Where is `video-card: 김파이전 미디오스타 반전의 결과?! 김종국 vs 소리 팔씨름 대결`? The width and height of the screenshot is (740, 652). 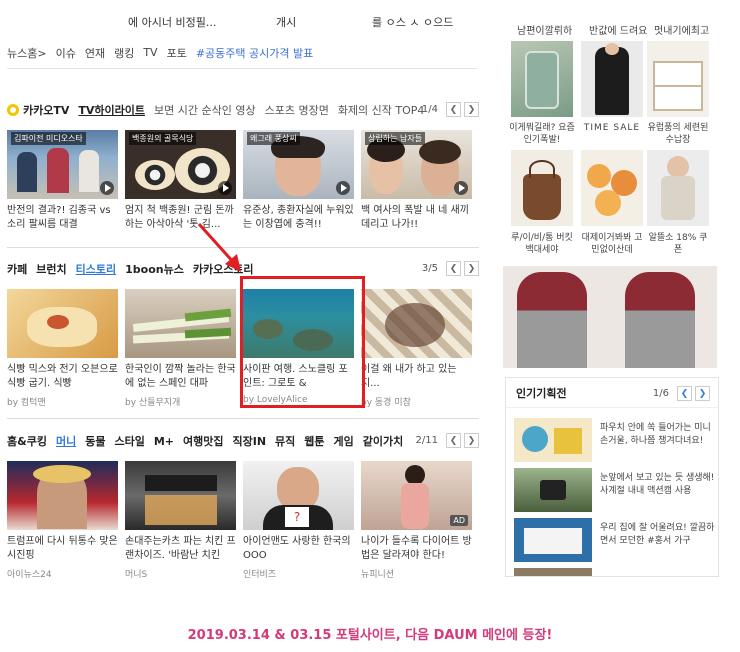 video-card: 김파이전 미디오스타 반전의 결과?! 김종국 vs 소리 팔씨름 대결 is located at coordinates (62, 181).